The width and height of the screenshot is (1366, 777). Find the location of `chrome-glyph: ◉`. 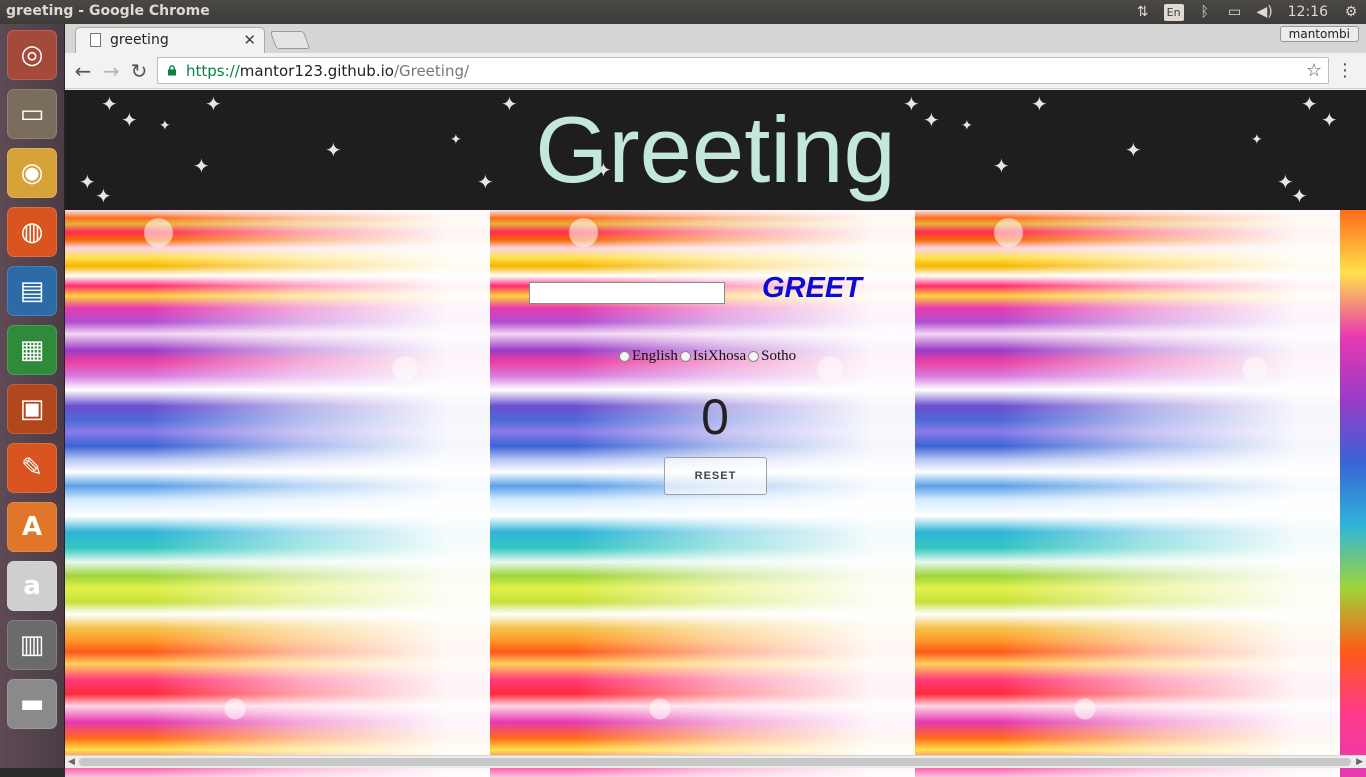

chrome-glyph: ◉ is located at coordinates (32, 173).